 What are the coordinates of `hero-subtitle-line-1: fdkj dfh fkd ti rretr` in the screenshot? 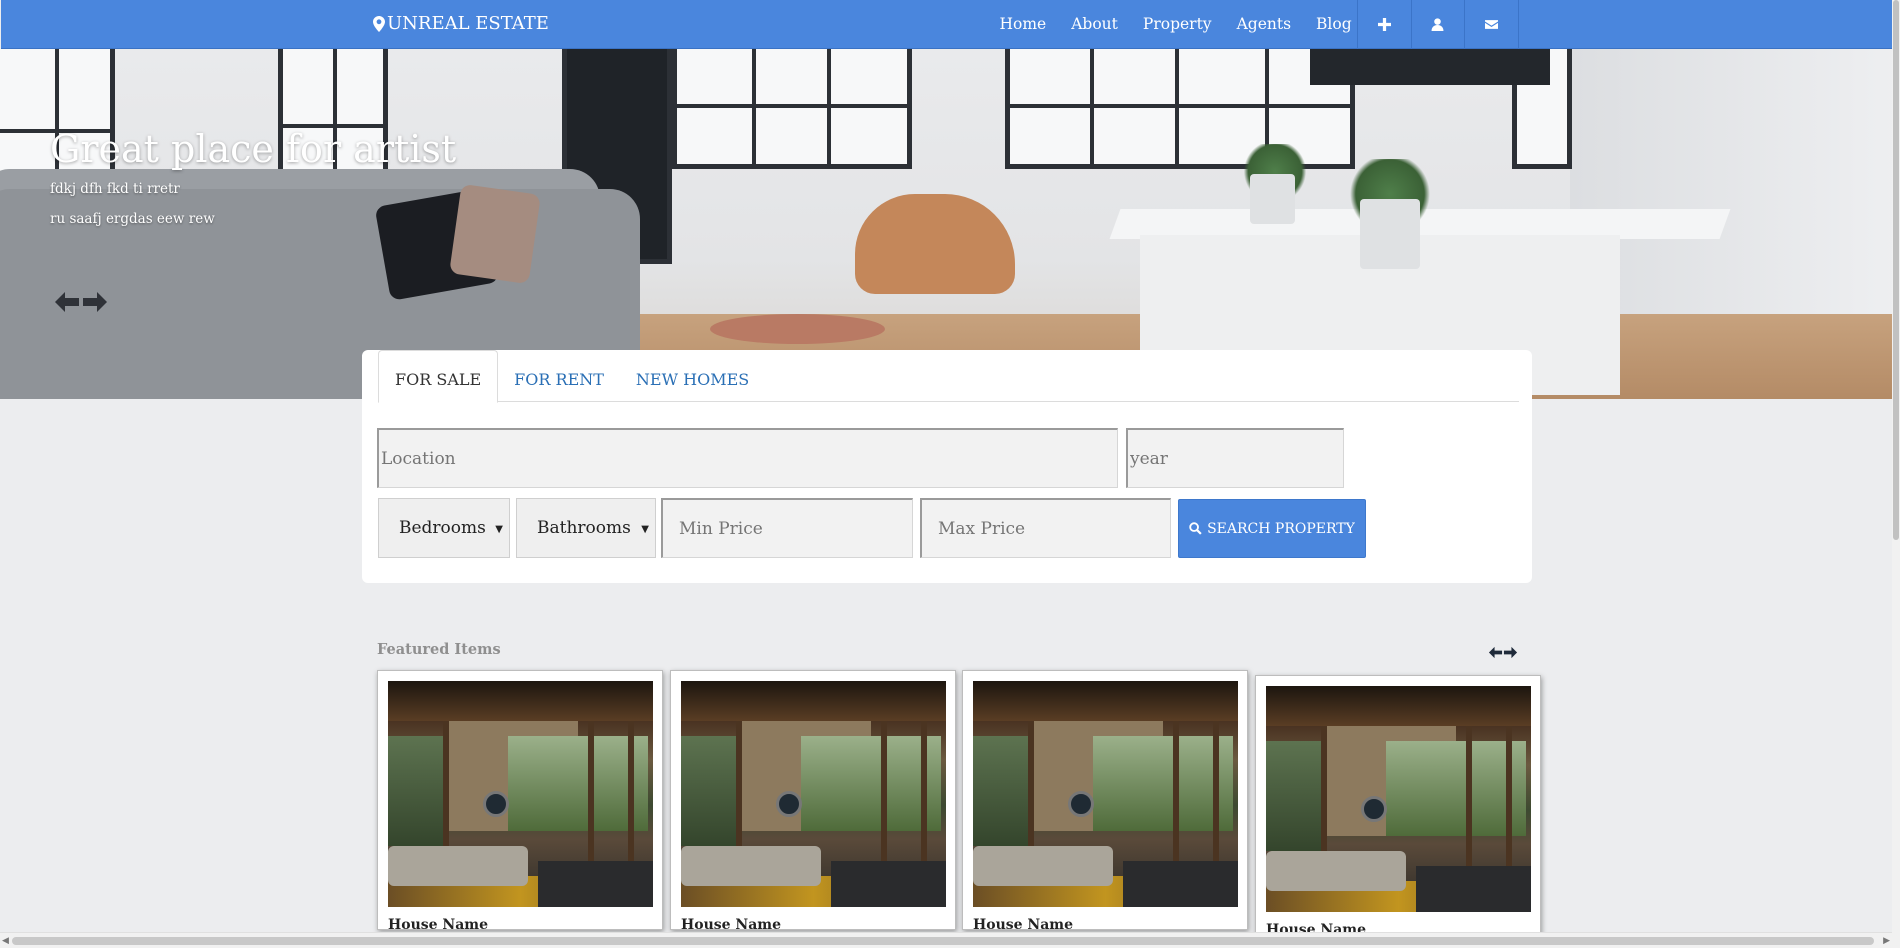 It's located at (115, 189).